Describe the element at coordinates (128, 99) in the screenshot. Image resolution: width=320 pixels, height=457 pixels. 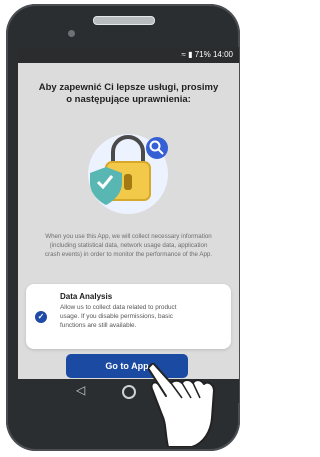
I see `title-line-2: o następujące uprawnienia:` at that location.